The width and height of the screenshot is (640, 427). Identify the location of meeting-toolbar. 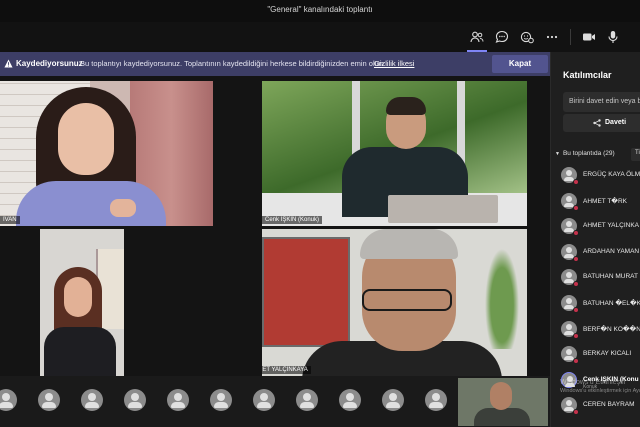
(320, 37).